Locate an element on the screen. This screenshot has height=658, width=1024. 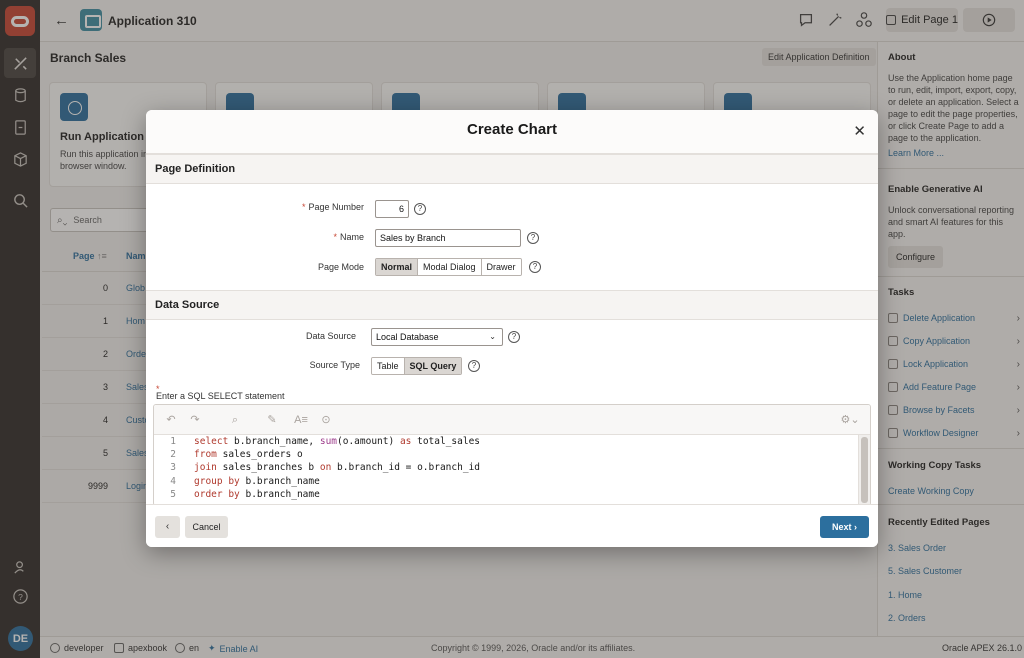
scrollbar-thumb is located at coordinates (864, 470).